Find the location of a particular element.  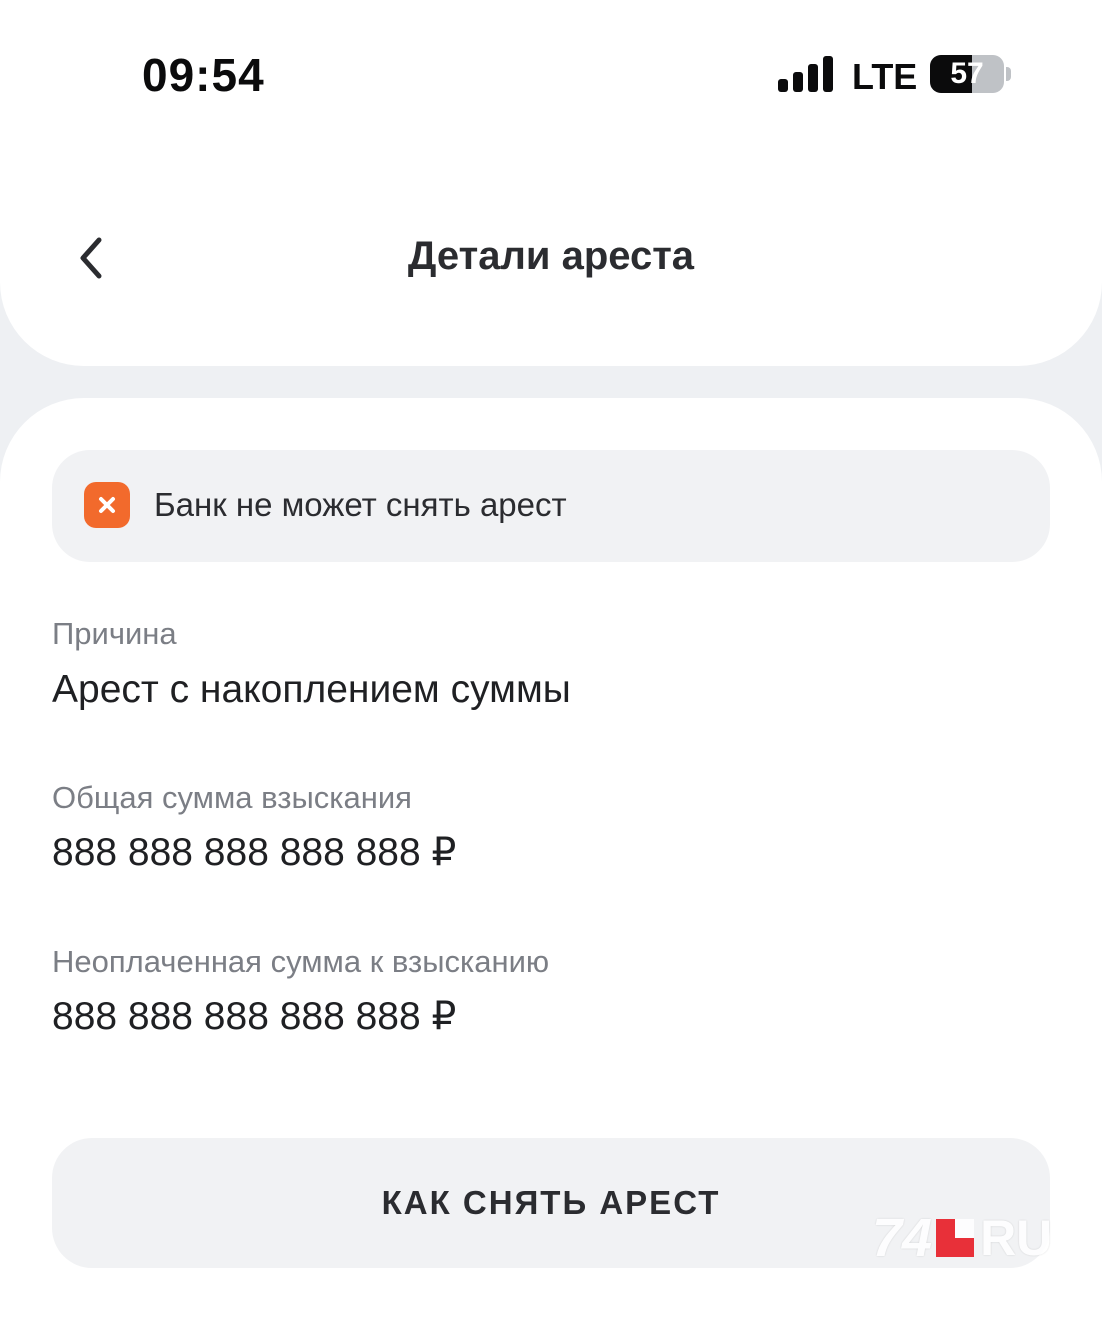

network-type: LTE is located at coordinates (885, 76).